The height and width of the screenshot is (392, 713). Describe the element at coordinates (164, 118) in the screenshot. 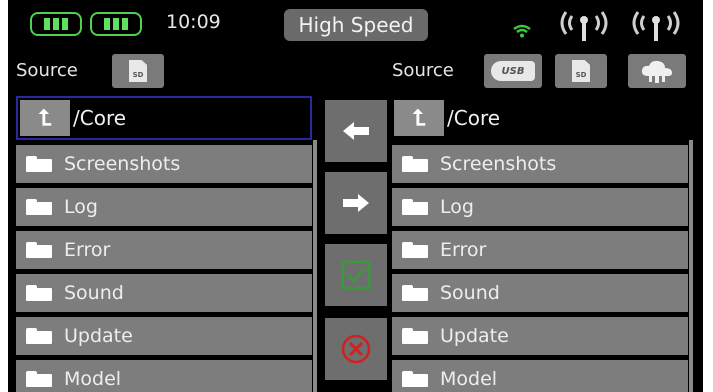

I see `left-path-bar: ⮤ /Core` at that location.